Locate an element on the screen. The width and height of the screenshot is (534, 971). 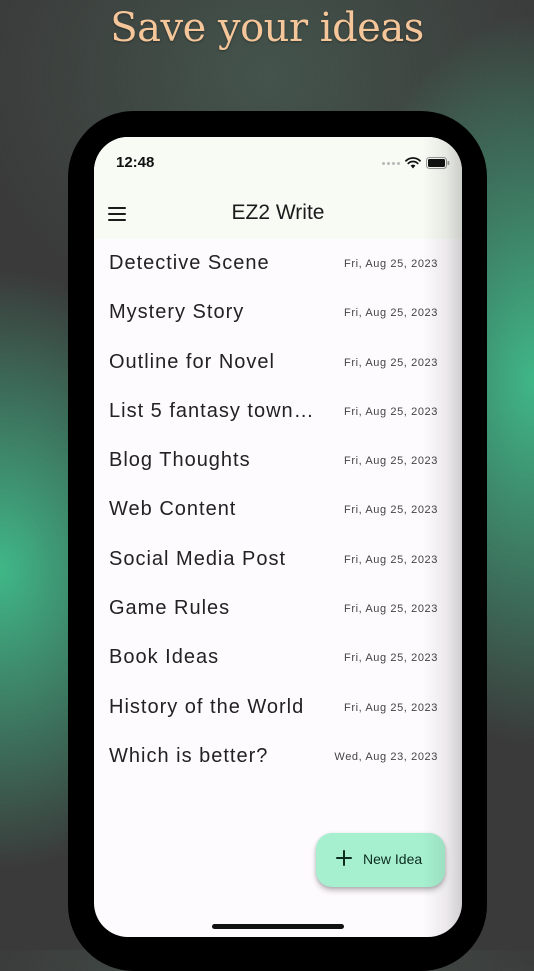
idea-list-item: Which is better? Wed, Aug 23, 2023 is located at coordinates (278, 756).